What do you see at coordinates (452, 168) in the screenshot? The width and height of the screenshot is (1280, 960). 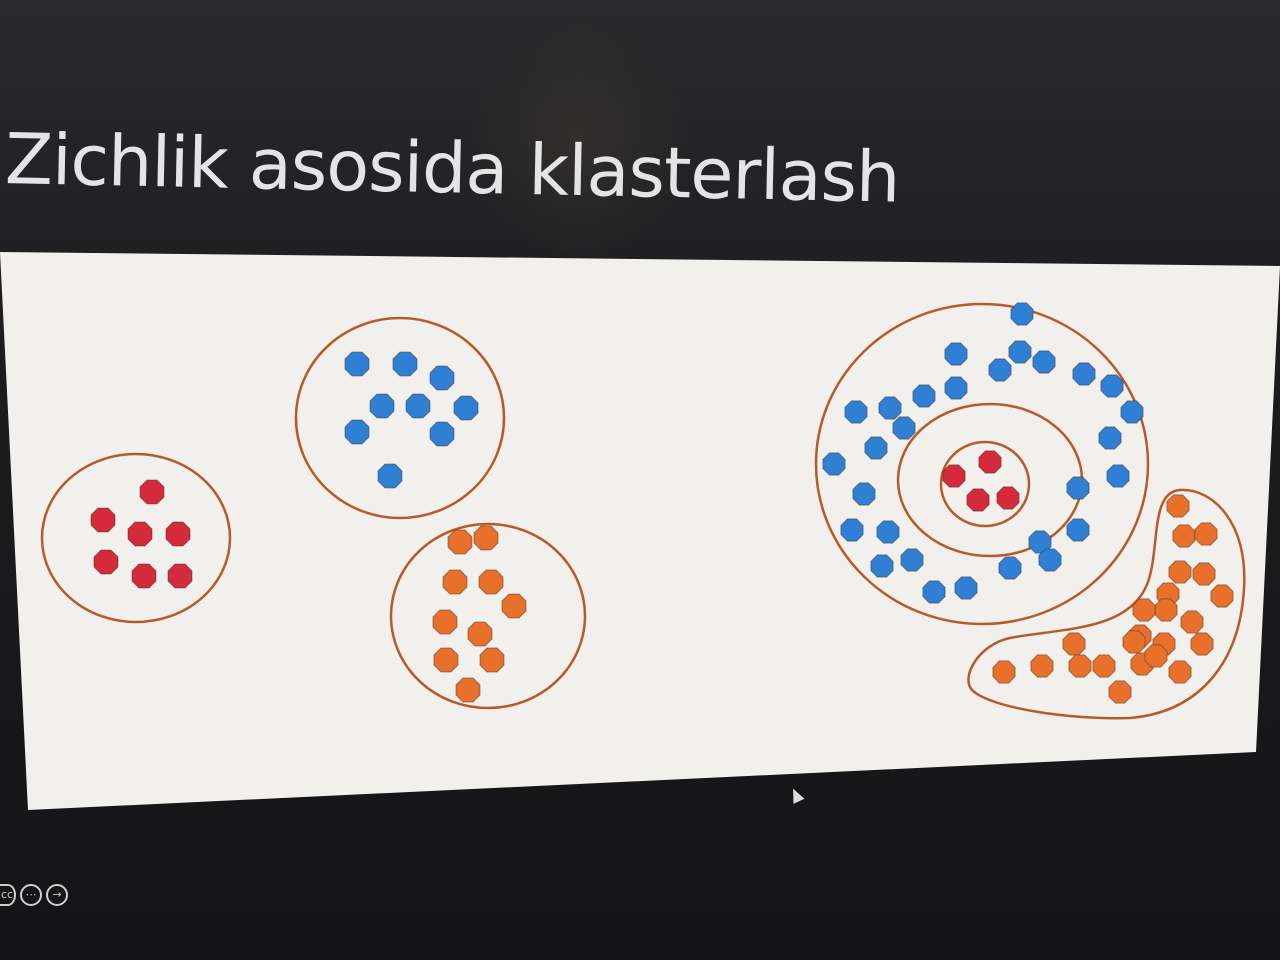 I see `slide-title: Zichlik asosida klasterlash` at bounding box center [452, 168].